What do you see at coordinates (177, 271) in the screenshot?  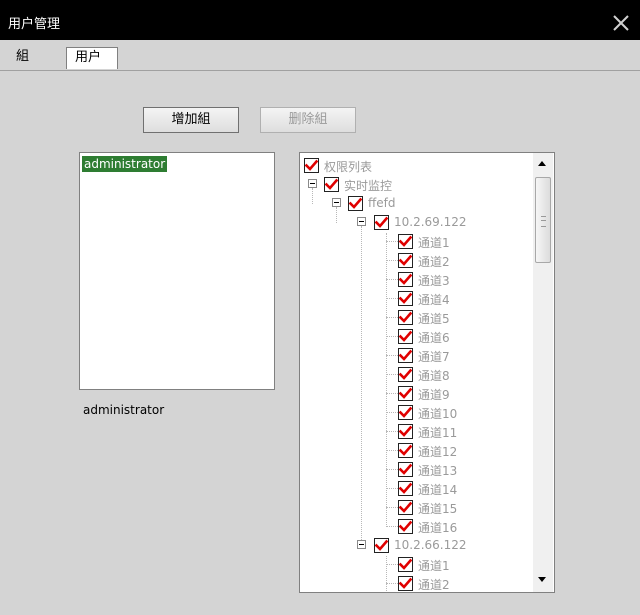 I see `group-list: administrator` at bounding box center [177, 271].